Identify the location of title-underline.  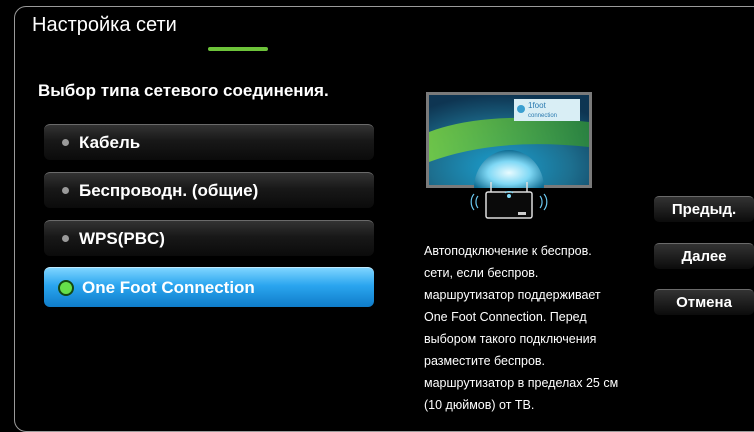
(238, 49).